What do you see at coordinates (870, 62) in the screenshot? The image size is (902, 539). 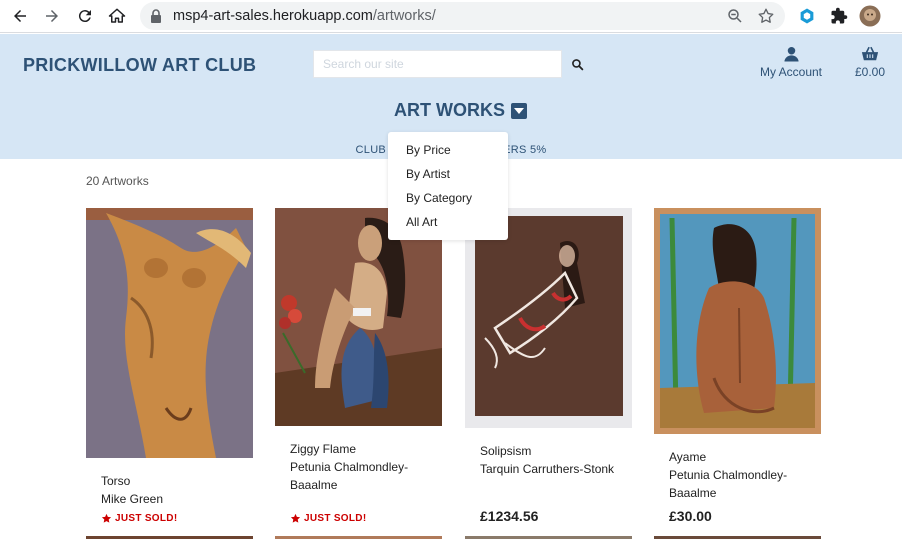 I see `shopping-bag-link: £0.00` at bounding box center [870, 62].